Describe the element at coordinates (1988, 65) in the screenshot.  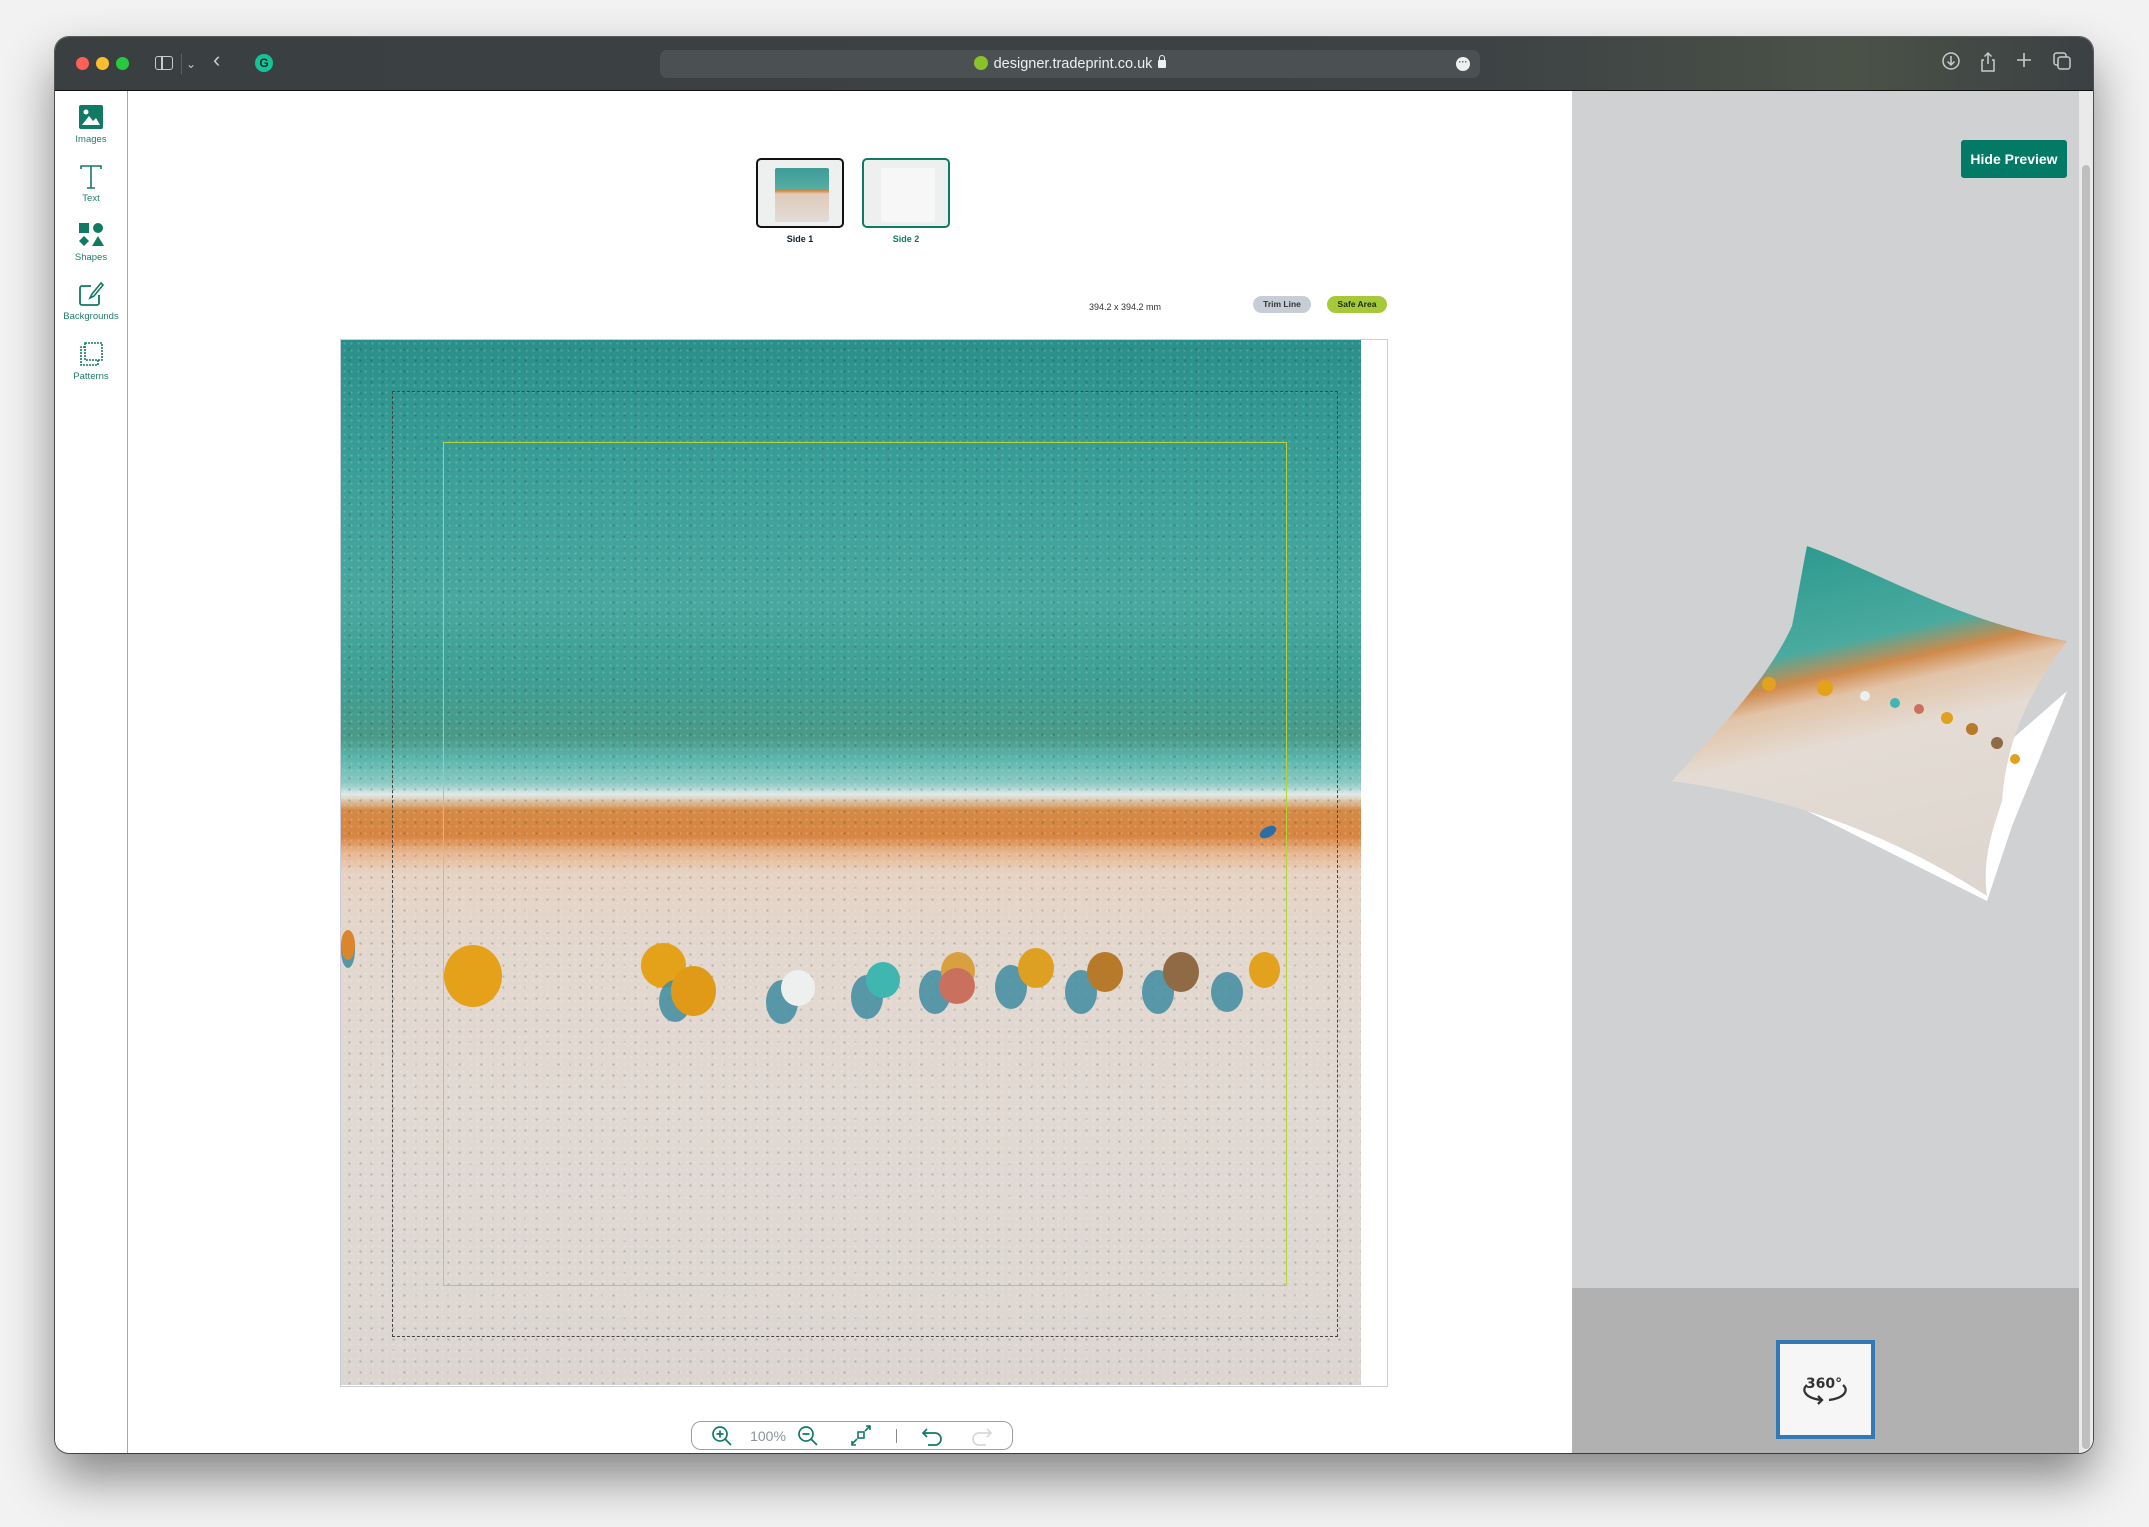
I see `share-icon` at that location.